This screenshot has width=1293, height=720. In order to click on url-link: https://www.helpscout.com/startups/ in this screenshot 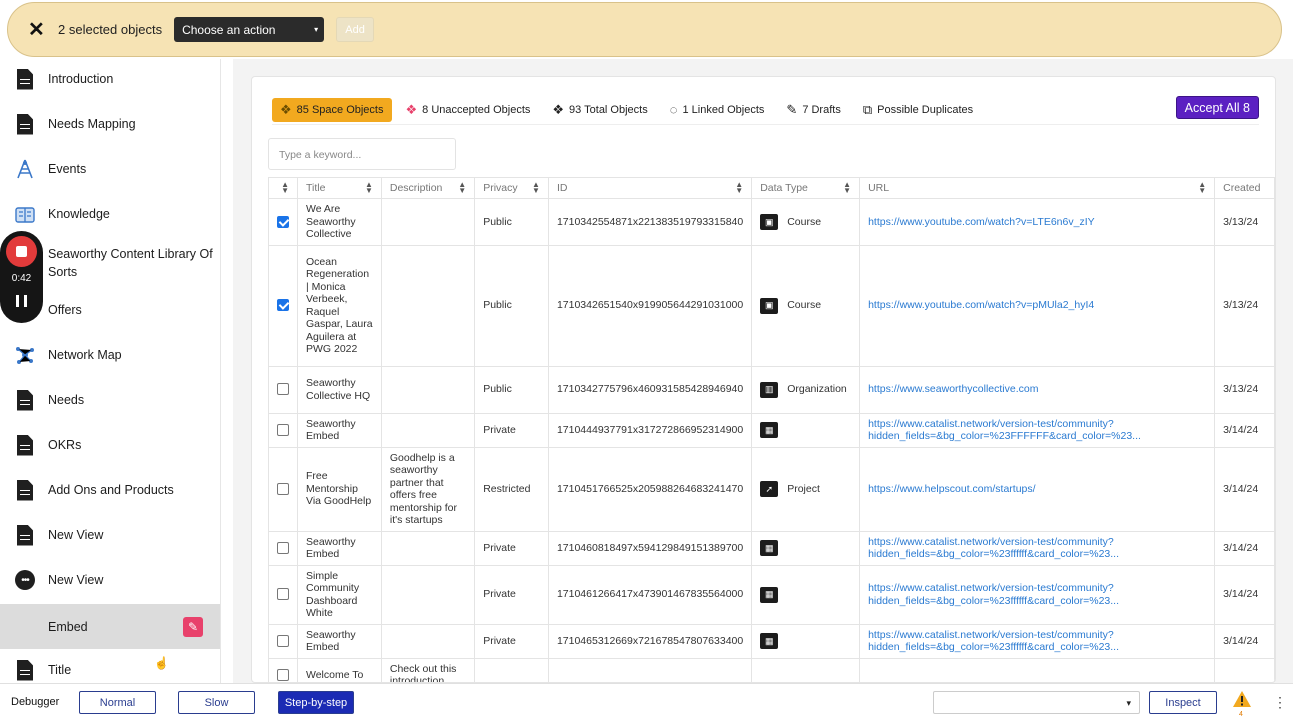, I will do `click(1037, 489)`.